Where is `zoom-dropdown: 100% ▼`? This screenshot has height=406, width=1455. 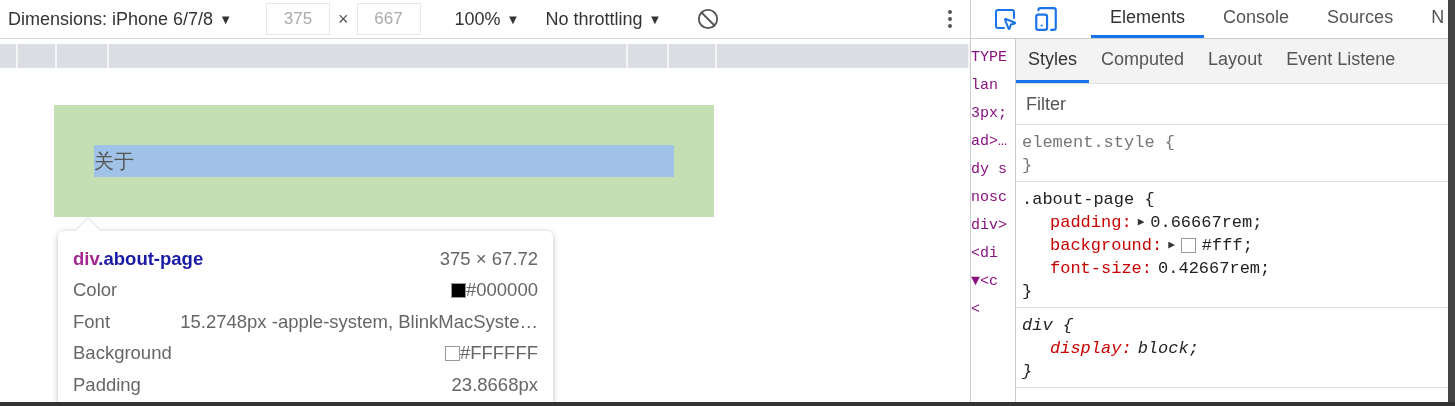 zoom-dropdown: 100% ▼ is located at coordinates (487, 19).